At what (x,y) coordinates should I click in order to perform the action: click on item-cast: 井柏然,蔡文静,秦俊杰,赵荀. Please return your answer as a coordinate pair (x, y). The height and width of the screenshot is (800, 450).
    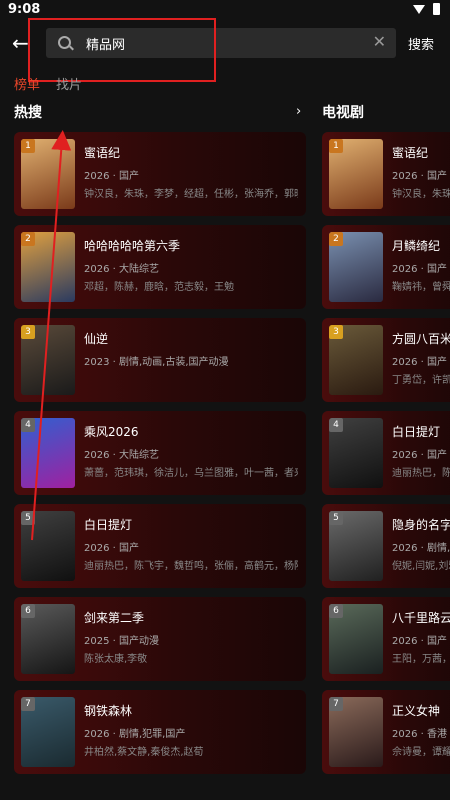
    Looking at the image, I should click on (144, 752).